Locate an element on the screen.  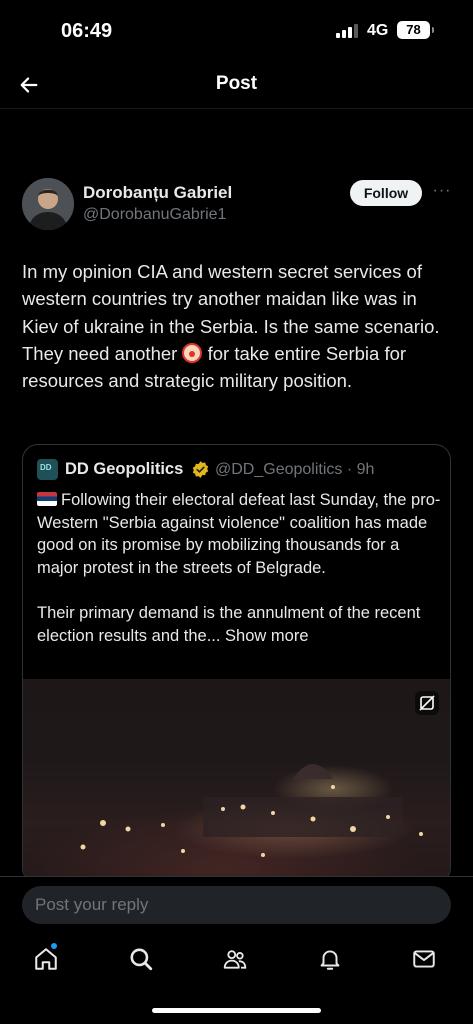
page-title: Post is located at coordinates (236, 83).